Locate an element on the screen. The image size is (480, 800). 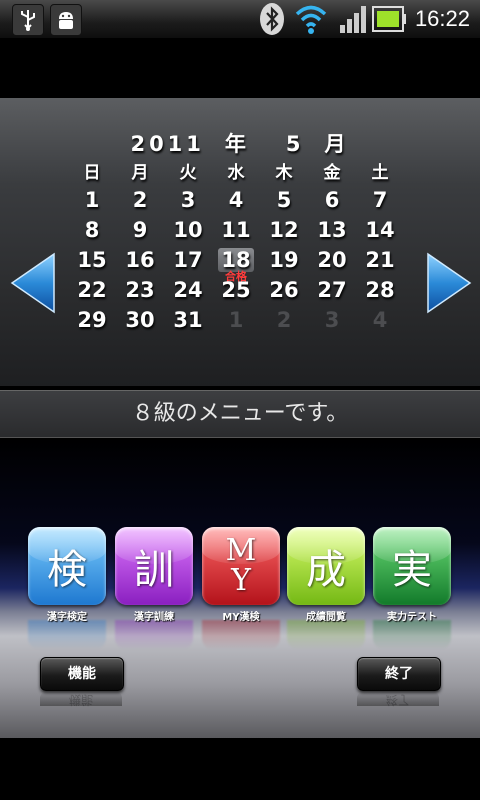
calendar-day-number: 16 is located at coordinates (140, 260).